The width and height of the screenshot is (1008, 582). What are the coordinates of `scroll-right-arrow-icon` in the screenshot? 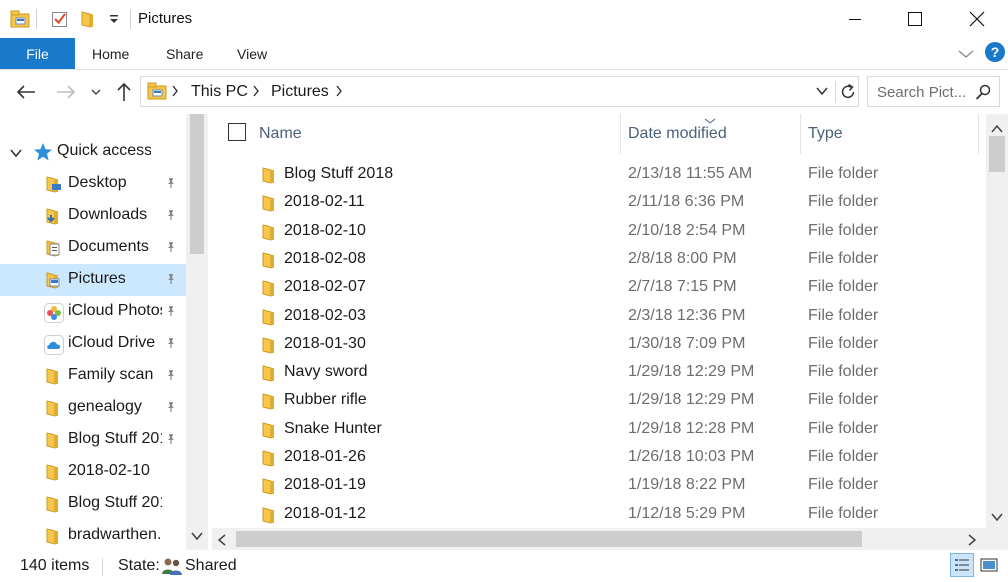 It's located at (972, 542).